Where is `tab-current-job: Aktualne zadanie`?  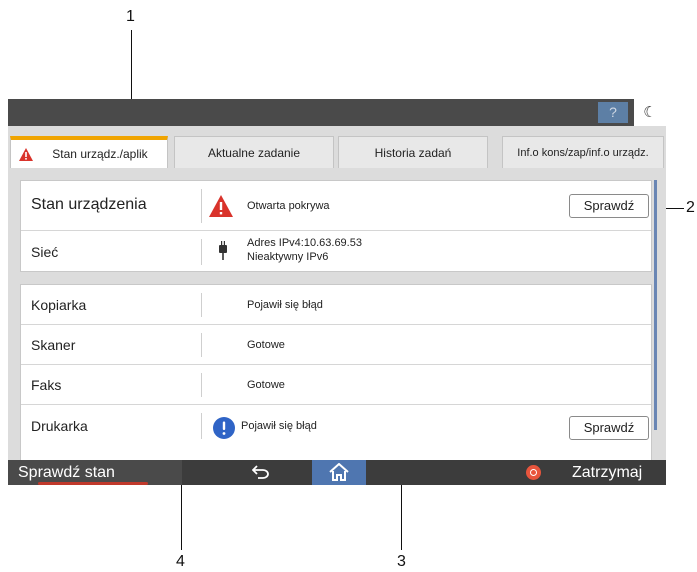
tab-current-job: Aktualne zadanie is located at coordinates (254, 152).